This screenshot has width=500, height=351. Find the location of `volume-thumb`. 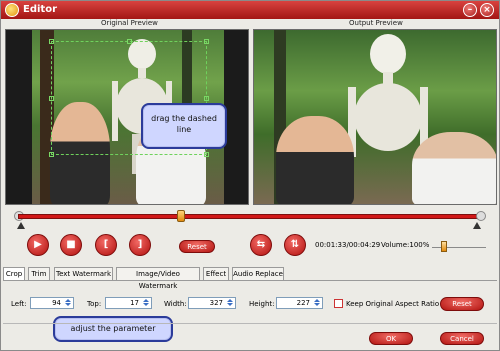

volume-thumb is located at coordinates (444, 246).